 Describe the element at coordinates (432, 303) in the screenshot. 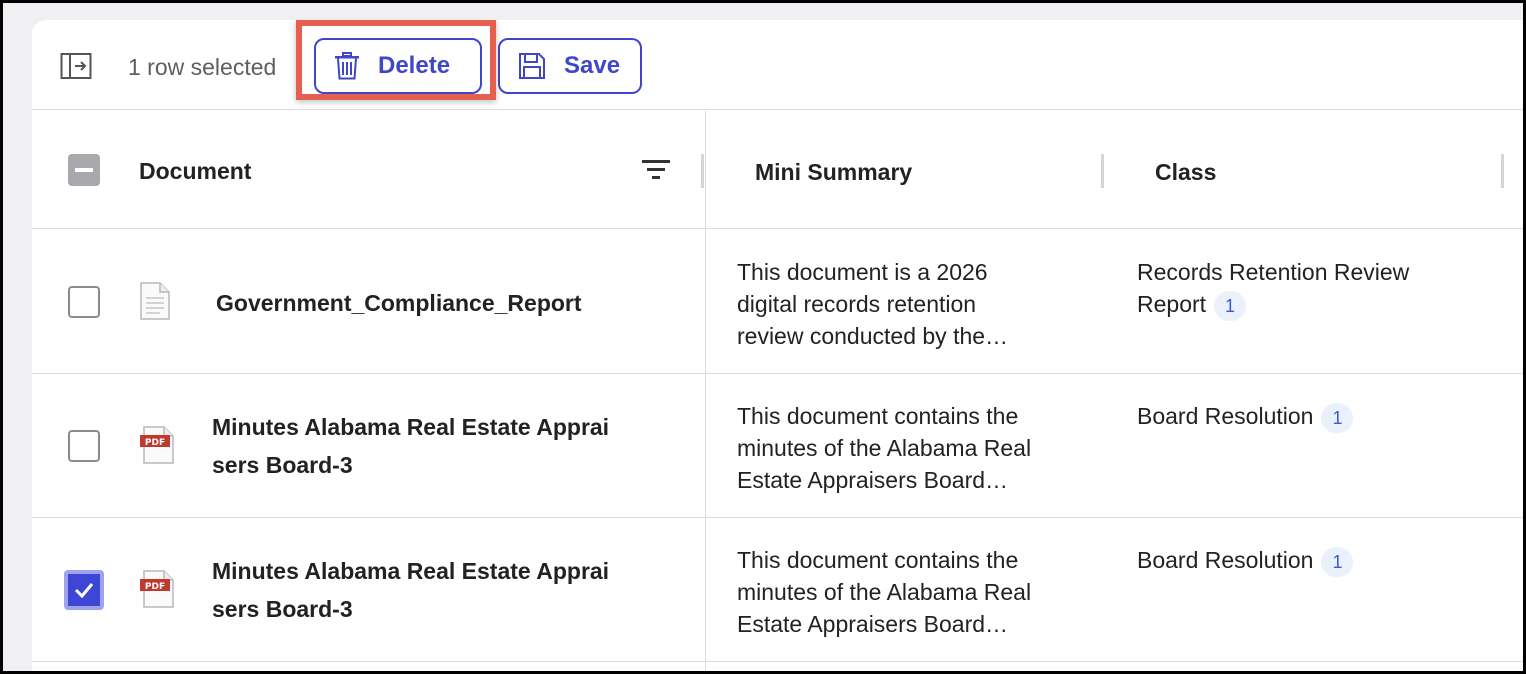

I see `document-name: Government_Compliance_Report` at that location.